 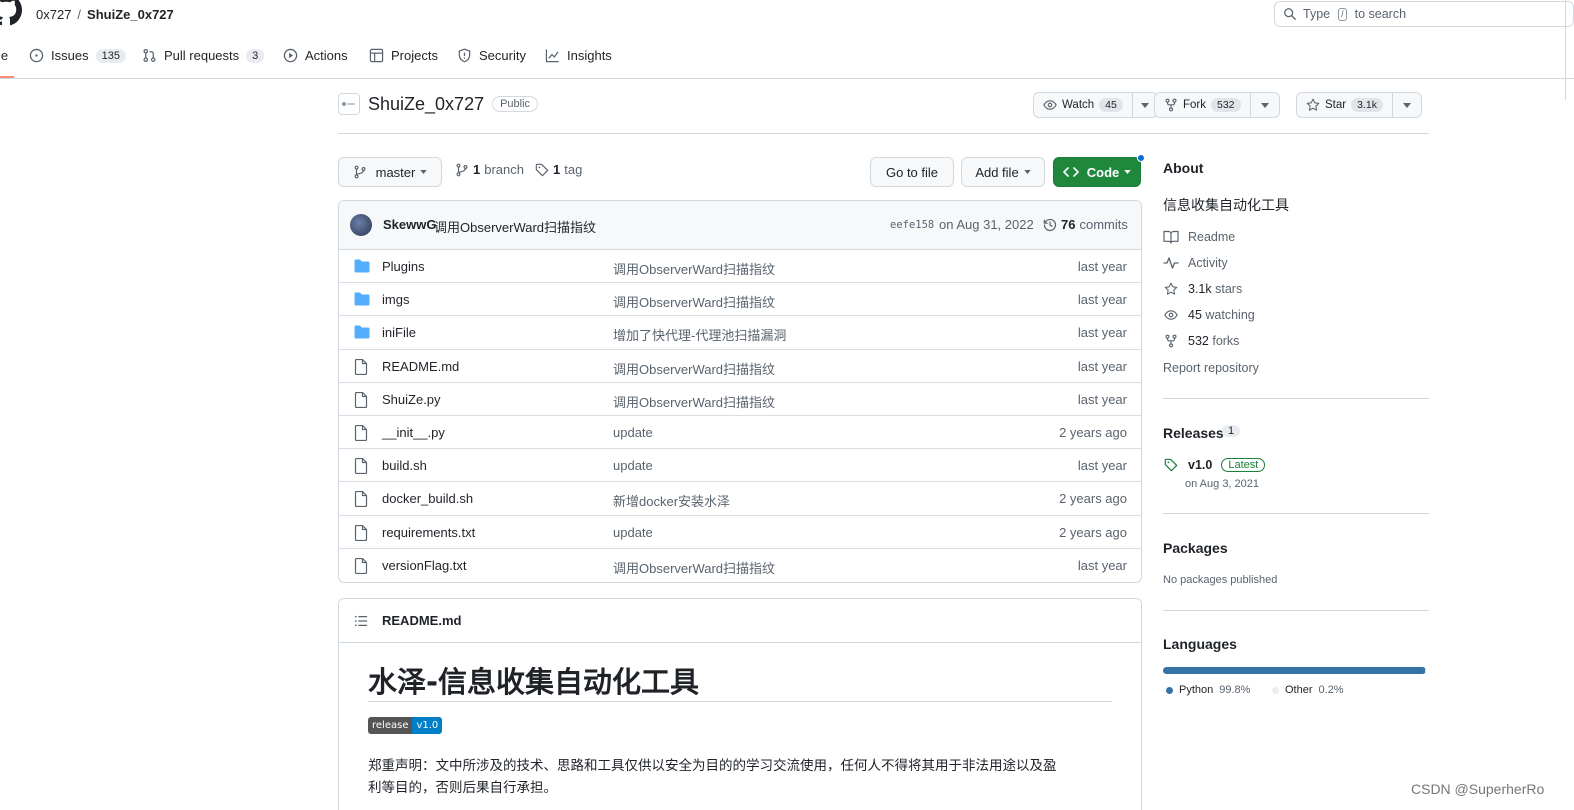 I want to click on star-button: Star 3.1k, so click(x=1345, y=105).